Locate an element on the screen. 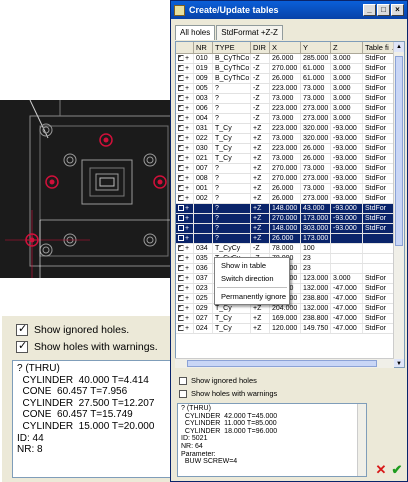  table-row: +009B_CyThCo-Z26.00061.0003.000StdFor is located at coordinates (290, 79).